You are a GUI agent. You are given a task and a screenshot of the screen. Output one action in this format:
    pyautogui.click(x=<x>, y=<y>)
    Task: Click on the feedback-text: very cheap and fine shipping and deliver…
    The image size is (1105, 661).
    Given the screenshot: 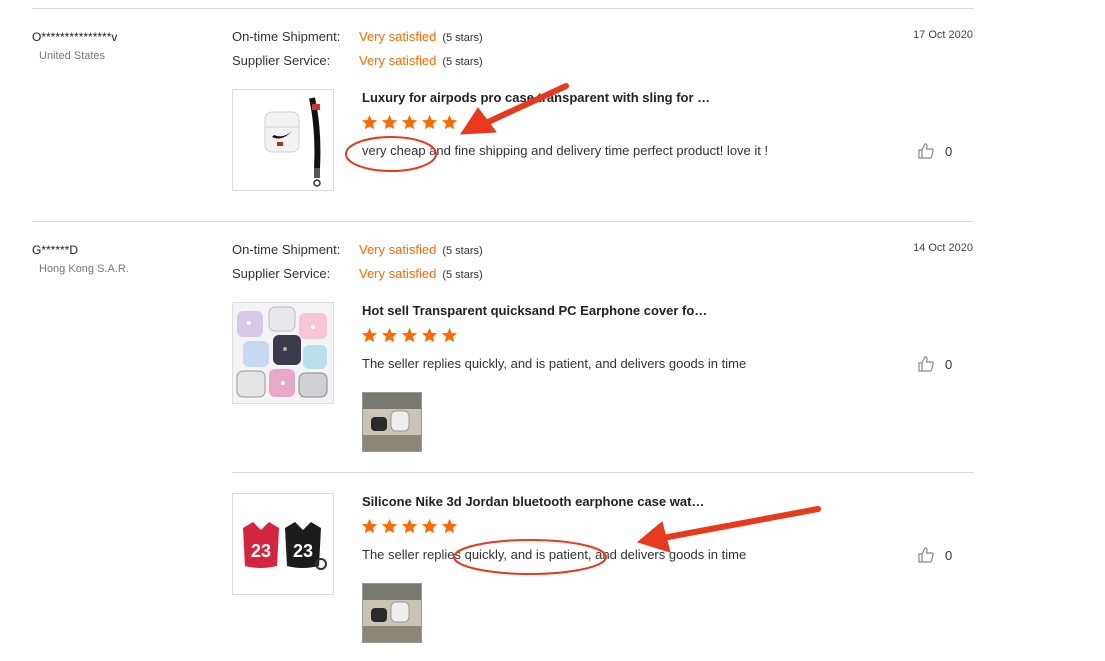 What is the action you would take?
    pyautogui.click(x=565, y=150)
    